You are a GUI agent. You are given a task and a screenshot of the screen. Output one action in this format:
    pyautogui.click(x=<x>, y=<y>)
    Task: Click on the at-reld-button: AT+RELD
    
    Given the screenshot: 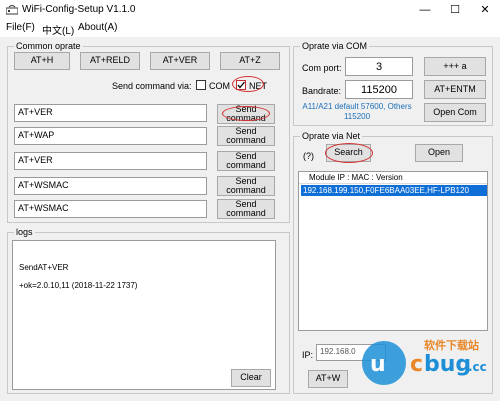 What is the action you would take?
    pyautogui.click(x=110, y=61)
    